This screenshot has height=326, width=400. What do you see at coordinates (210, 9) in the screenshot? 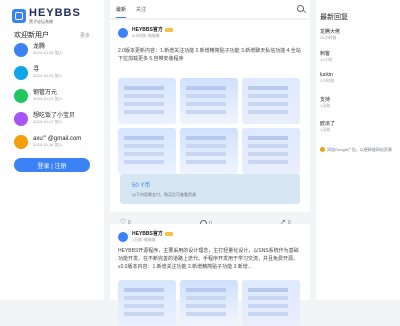
I see `feed-tabs: 最新 关注` at bounding box center [210, 9].